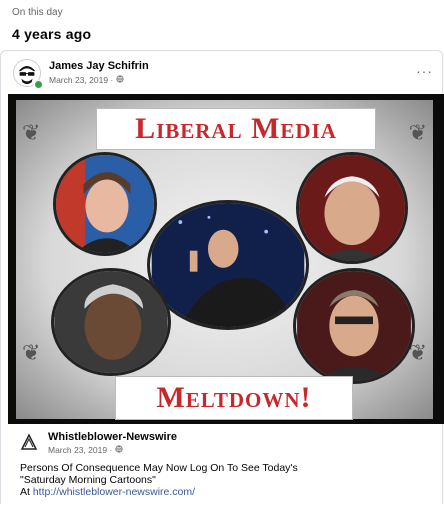  I want to click on newswire-link: http://whistleblower-newswire.com/, so click(114, 492).